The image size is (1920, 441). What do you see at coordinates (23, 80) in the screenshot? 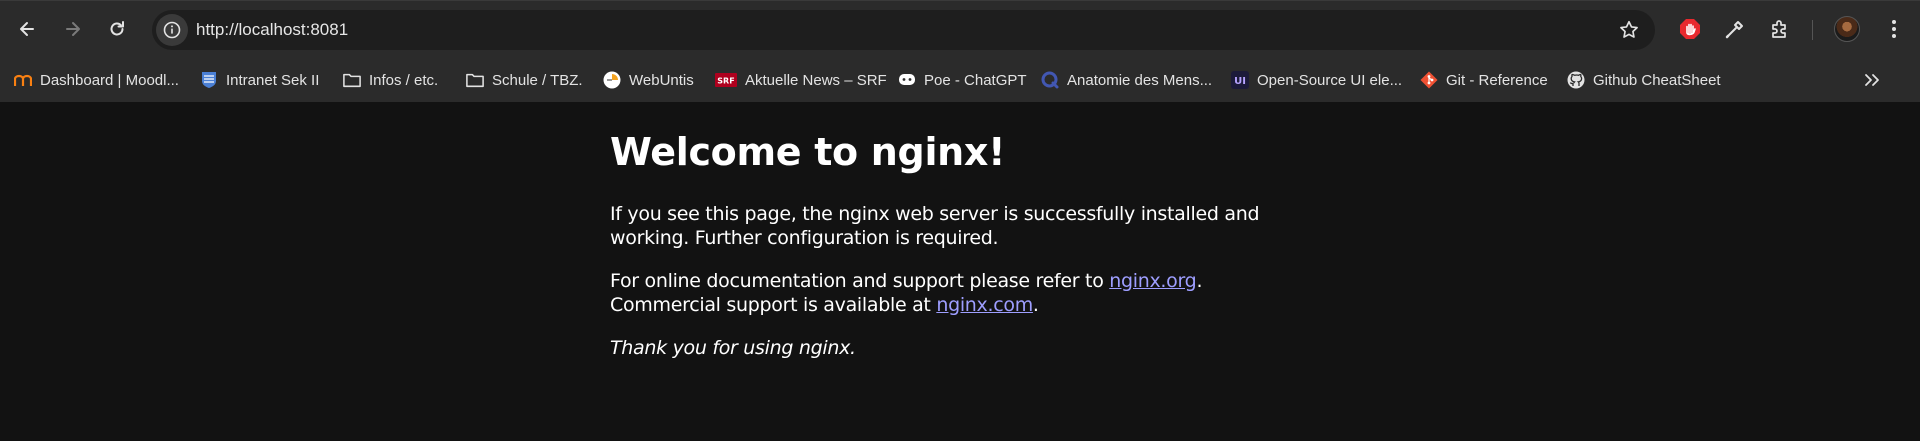
I see `moodle-icon` at bounding box center [23, 80].